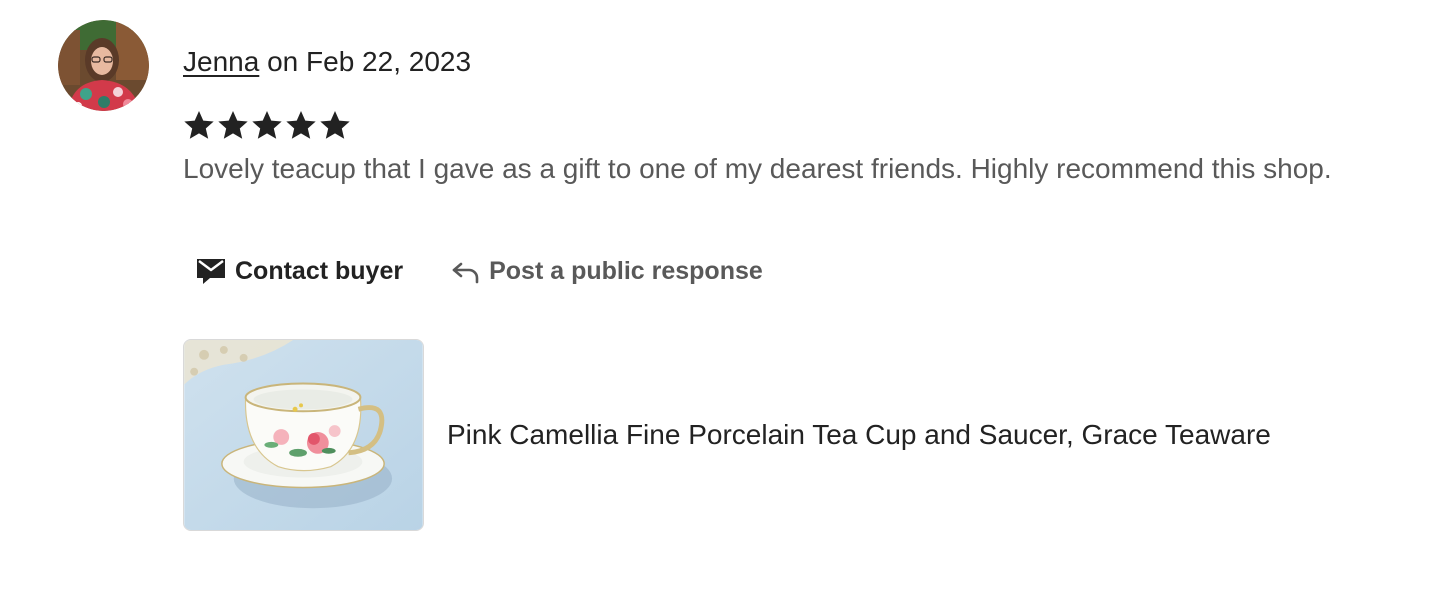  I want to click on listing-thumbnail, so click(303, 435).